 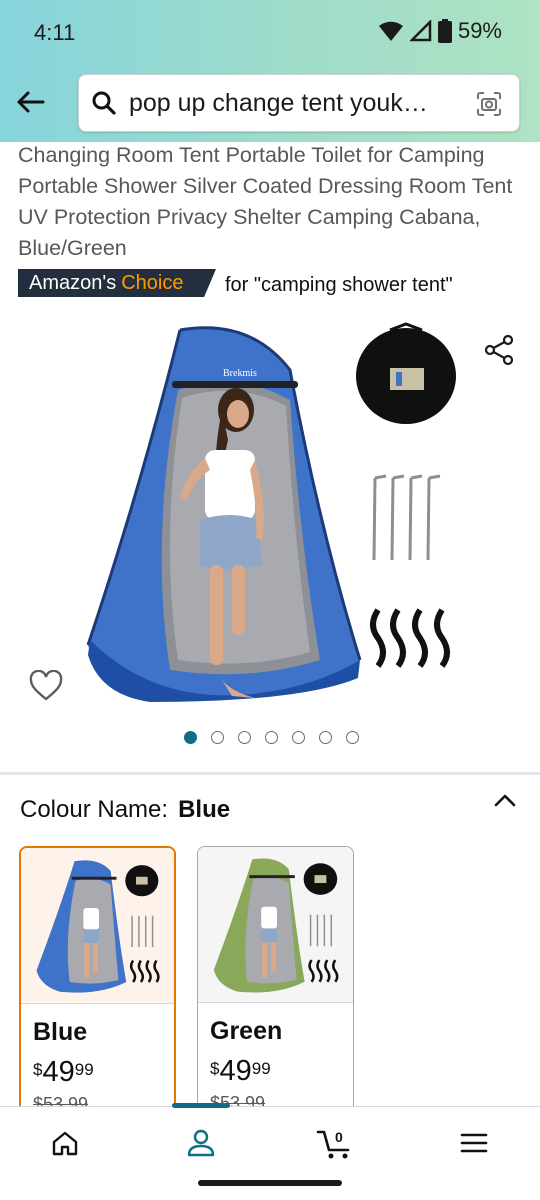 What do you see at coordinates (270, 1183) in the screenshot?
I see `gesture-home-bar` at bounding box center [270, 1183].